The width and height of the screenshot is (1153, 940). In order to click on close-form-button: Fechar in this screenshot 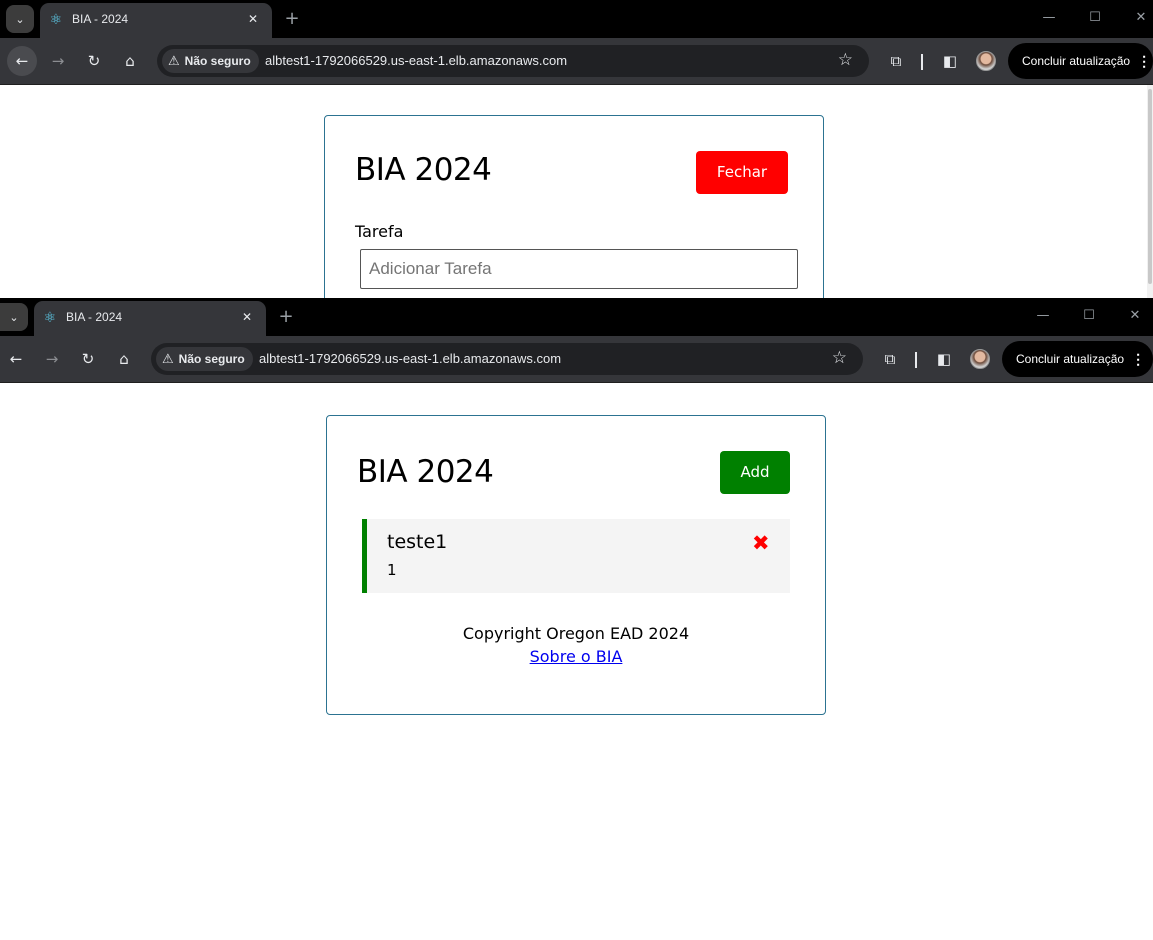, I will do `click(742, 172)`.